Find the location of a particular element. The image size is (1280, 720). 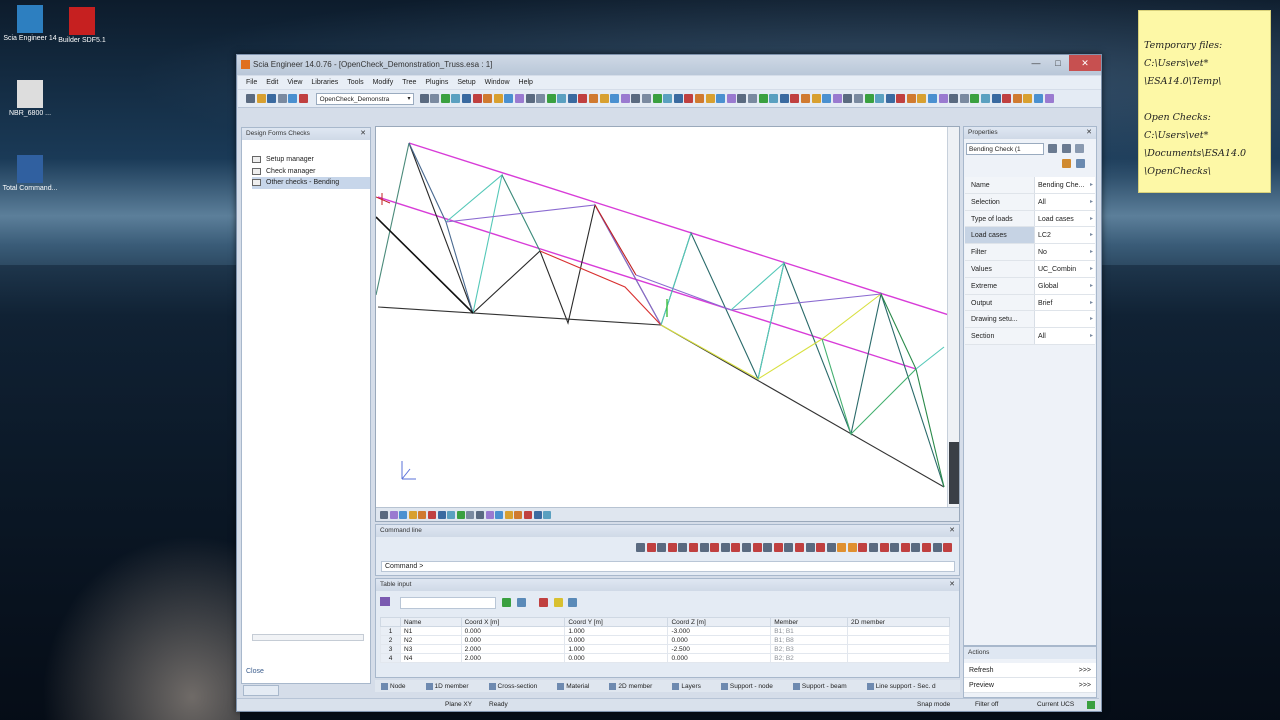

property-value: All is located at coordinates (1065, 201).